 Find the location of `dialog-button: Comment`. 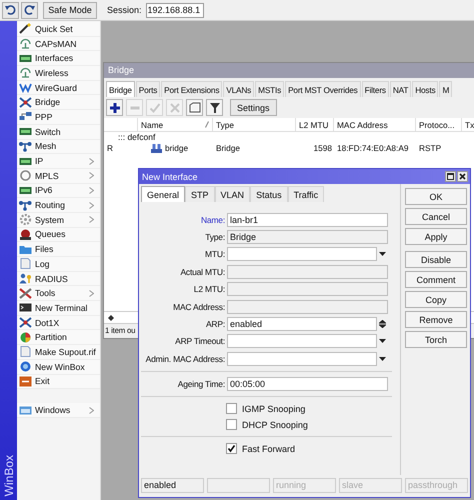

dialog-button: Comment is located at coordinates (436, 279).